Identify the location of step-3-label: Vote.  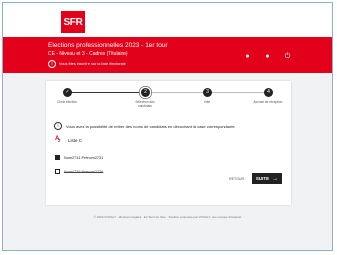
(207, 102).